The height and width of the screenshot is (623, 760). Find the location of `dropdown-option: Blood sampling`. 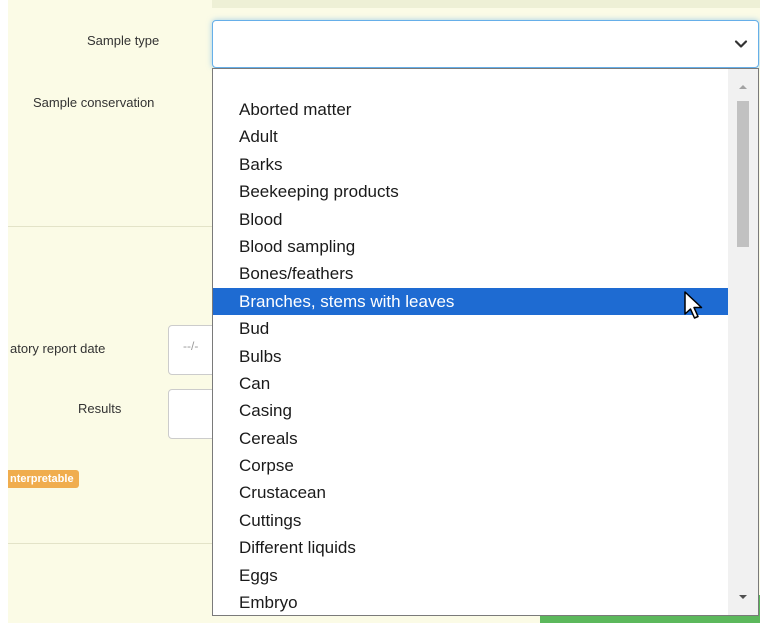

dropdown-option: Blood sampling is located at coordinates (470, 246).